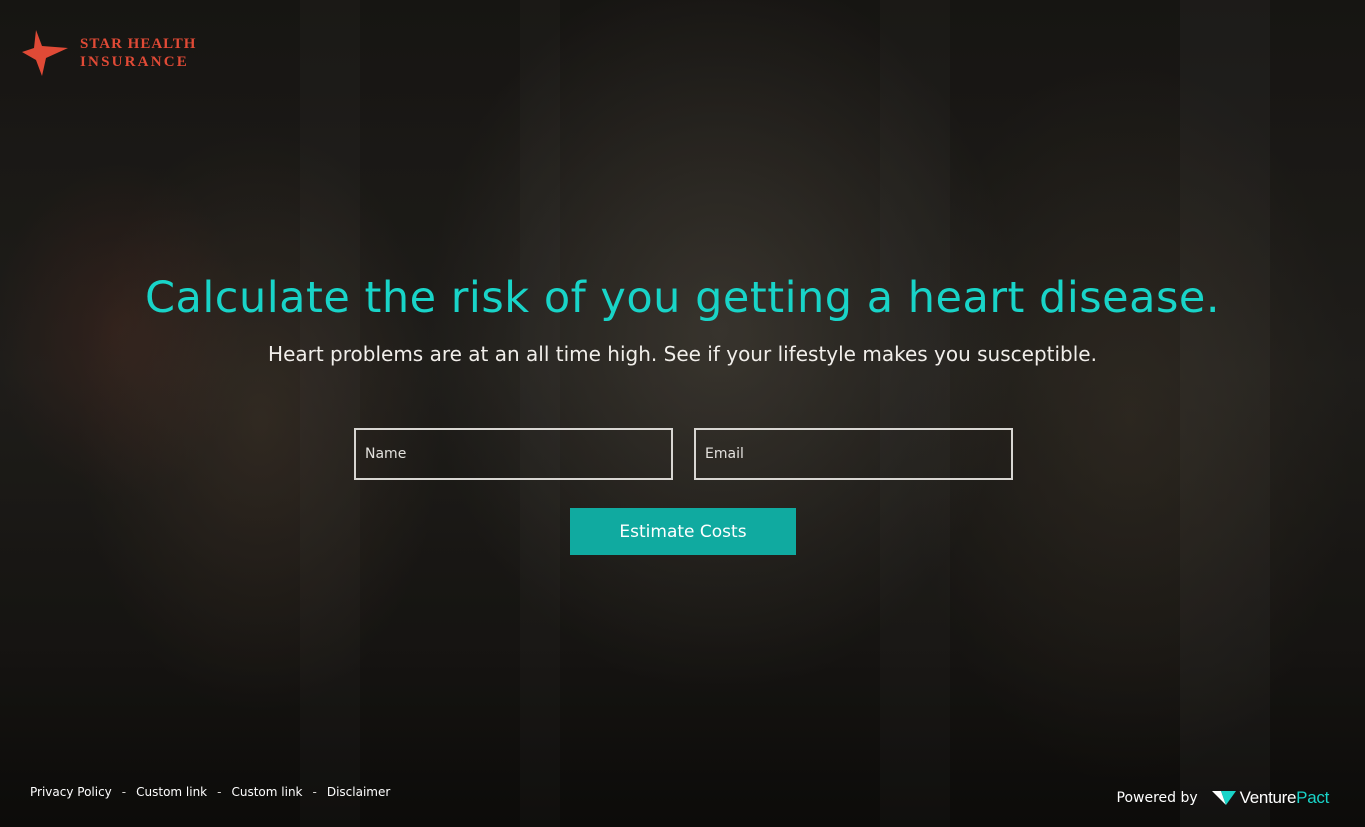 The image size is (1365, 827). I want to click on custom-link-1: Custom link, so click(171, 792).